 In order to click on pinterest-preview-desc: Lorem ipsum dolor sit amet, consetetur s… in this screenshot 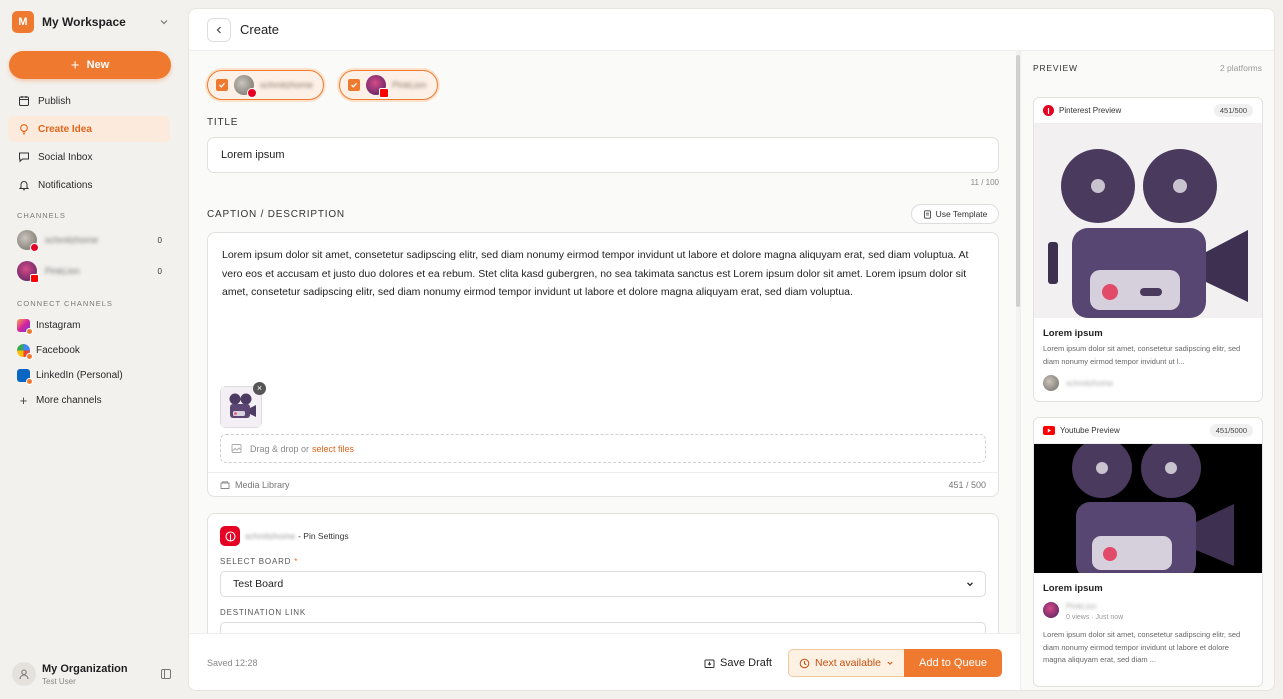, I will do `click(1142, 355)`.